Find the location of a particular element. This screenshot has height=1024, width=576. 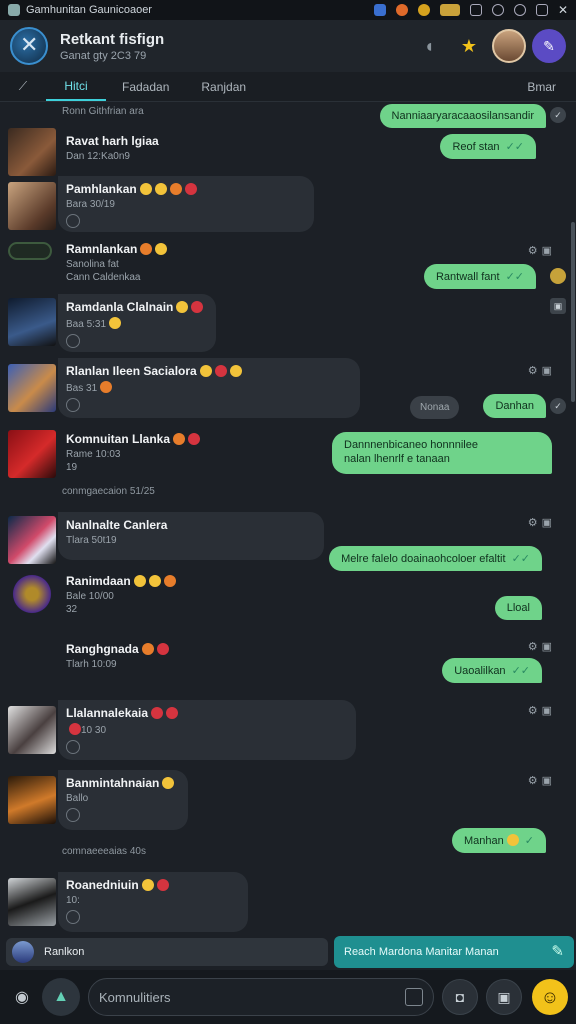

attachment-icon: ▣ is located at coordinates (558, 306).